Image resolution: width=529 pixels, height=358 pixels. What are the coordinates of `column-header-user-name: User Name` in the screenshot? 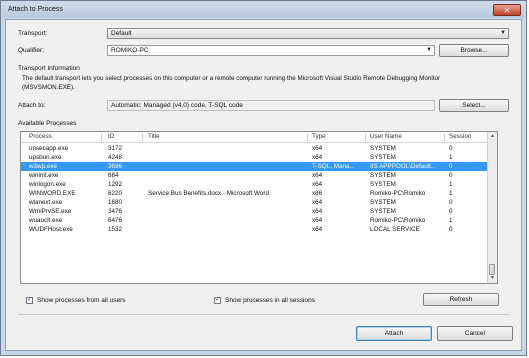 It's located at (386, 136).